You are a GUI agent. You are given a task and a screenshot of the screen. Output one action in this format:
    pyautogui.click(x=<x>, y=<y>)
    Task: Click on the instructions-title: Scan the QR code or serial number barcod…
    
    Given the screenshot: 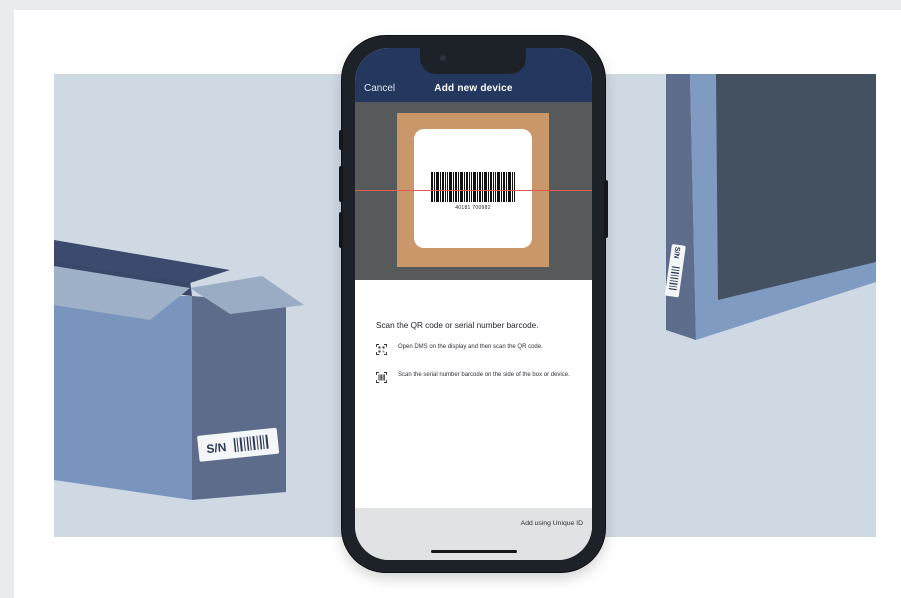 What is the action you would take?
    pyautogui.click(x=457, y=325)
    